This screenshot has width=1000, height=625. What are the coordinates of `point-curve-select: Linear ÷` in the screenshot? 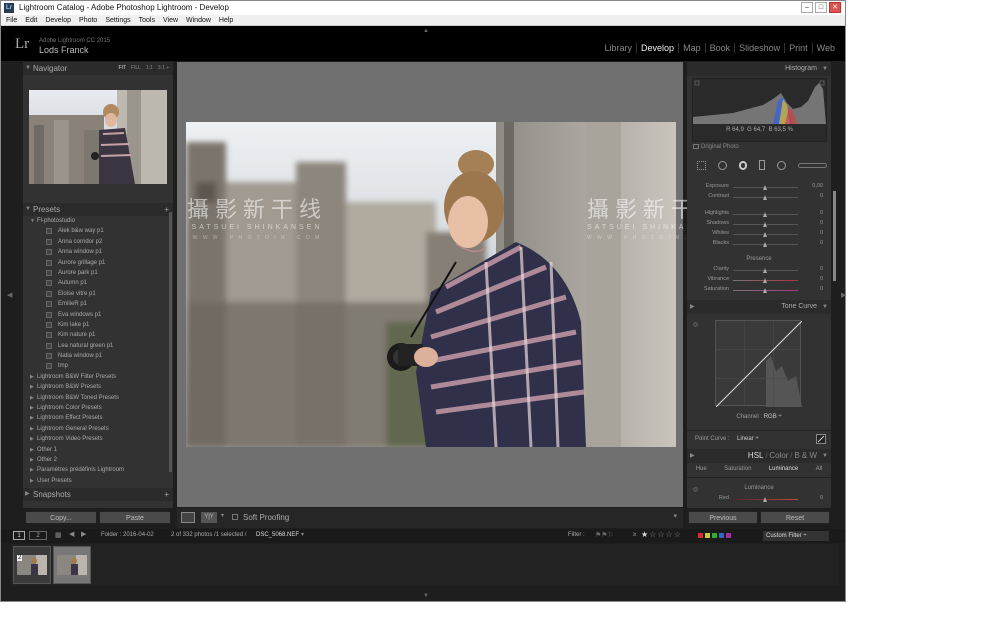 It's located at (748, 439).